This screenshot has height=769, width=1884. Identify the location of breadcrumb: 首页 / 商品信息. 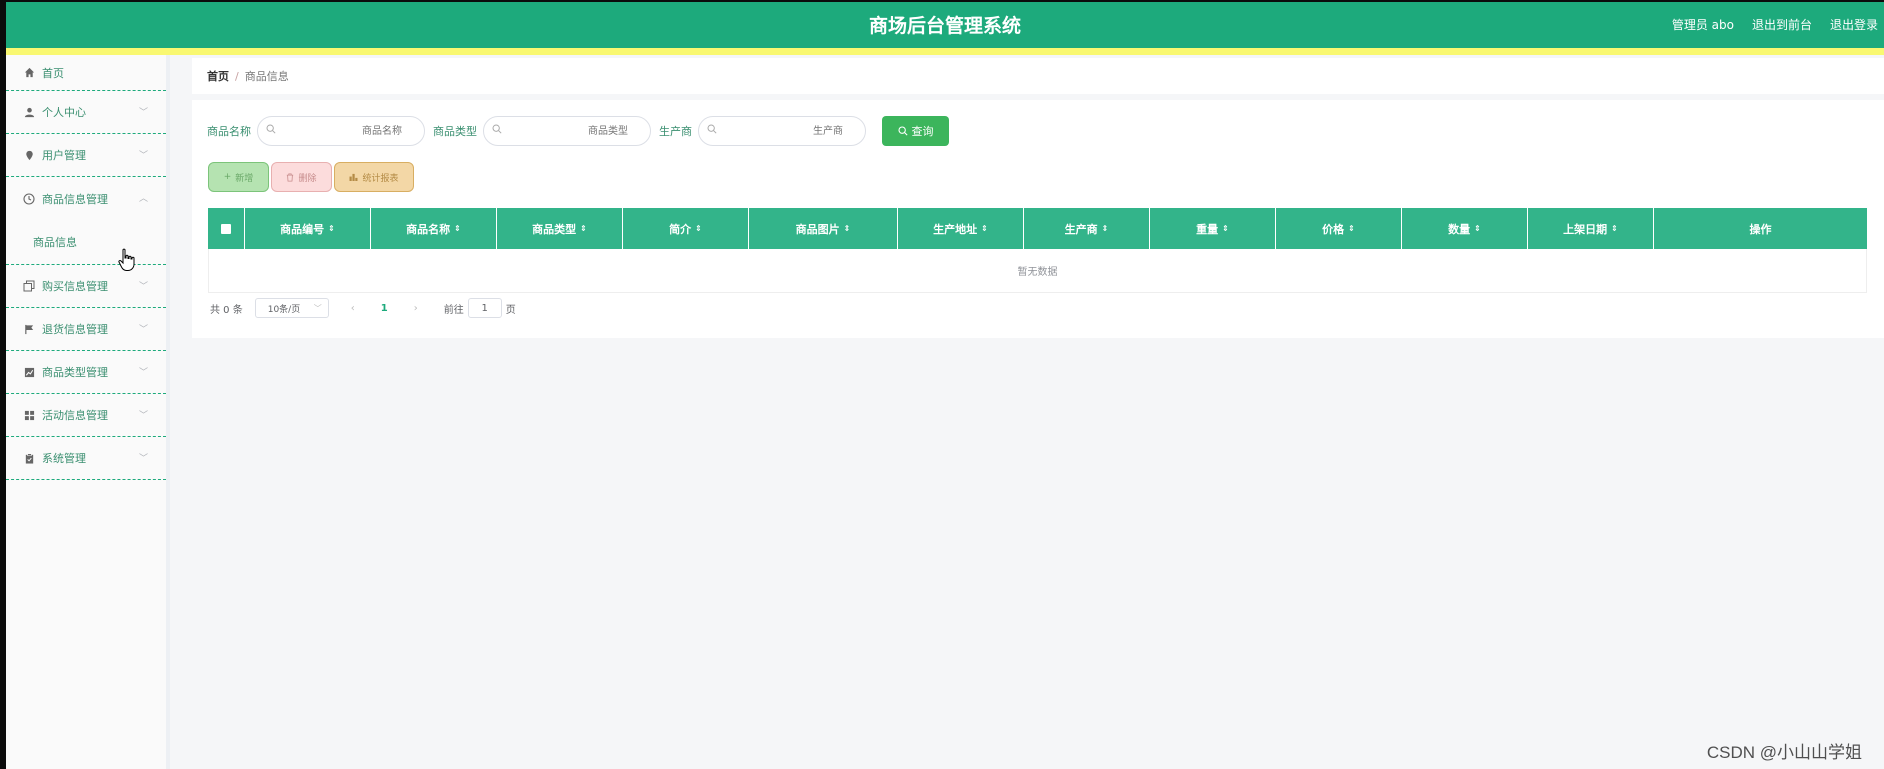
(1038, 76).